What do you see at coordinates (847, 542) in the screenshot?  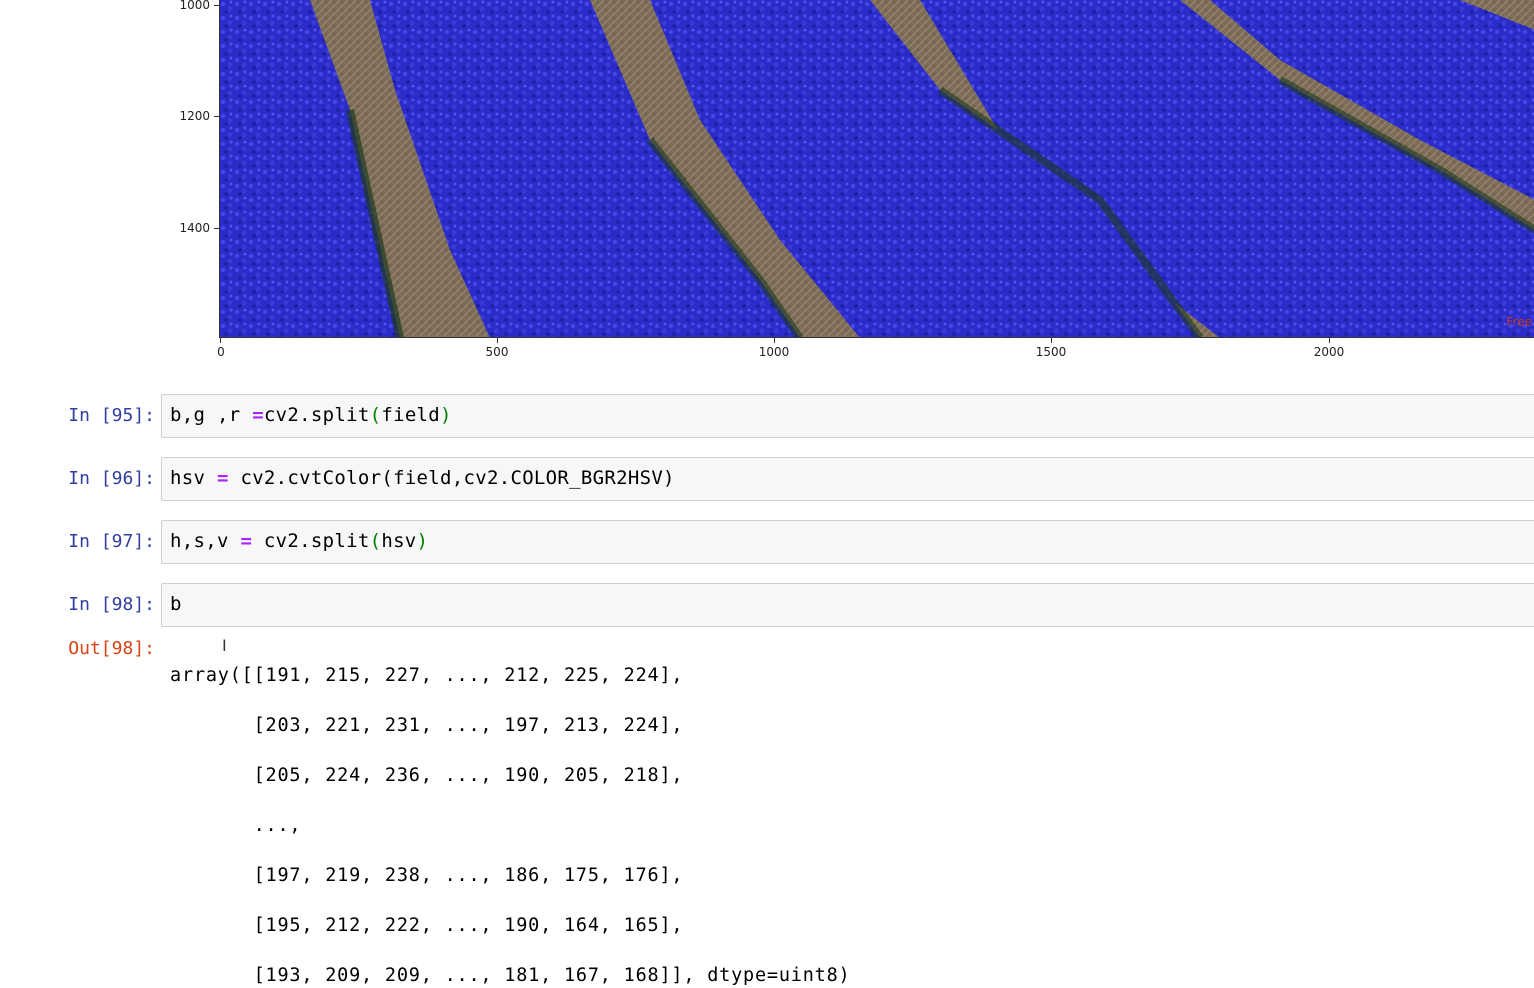 I see `code-input: h,s,v = cv2.split(hsv)` at bounding box center [847, 542].